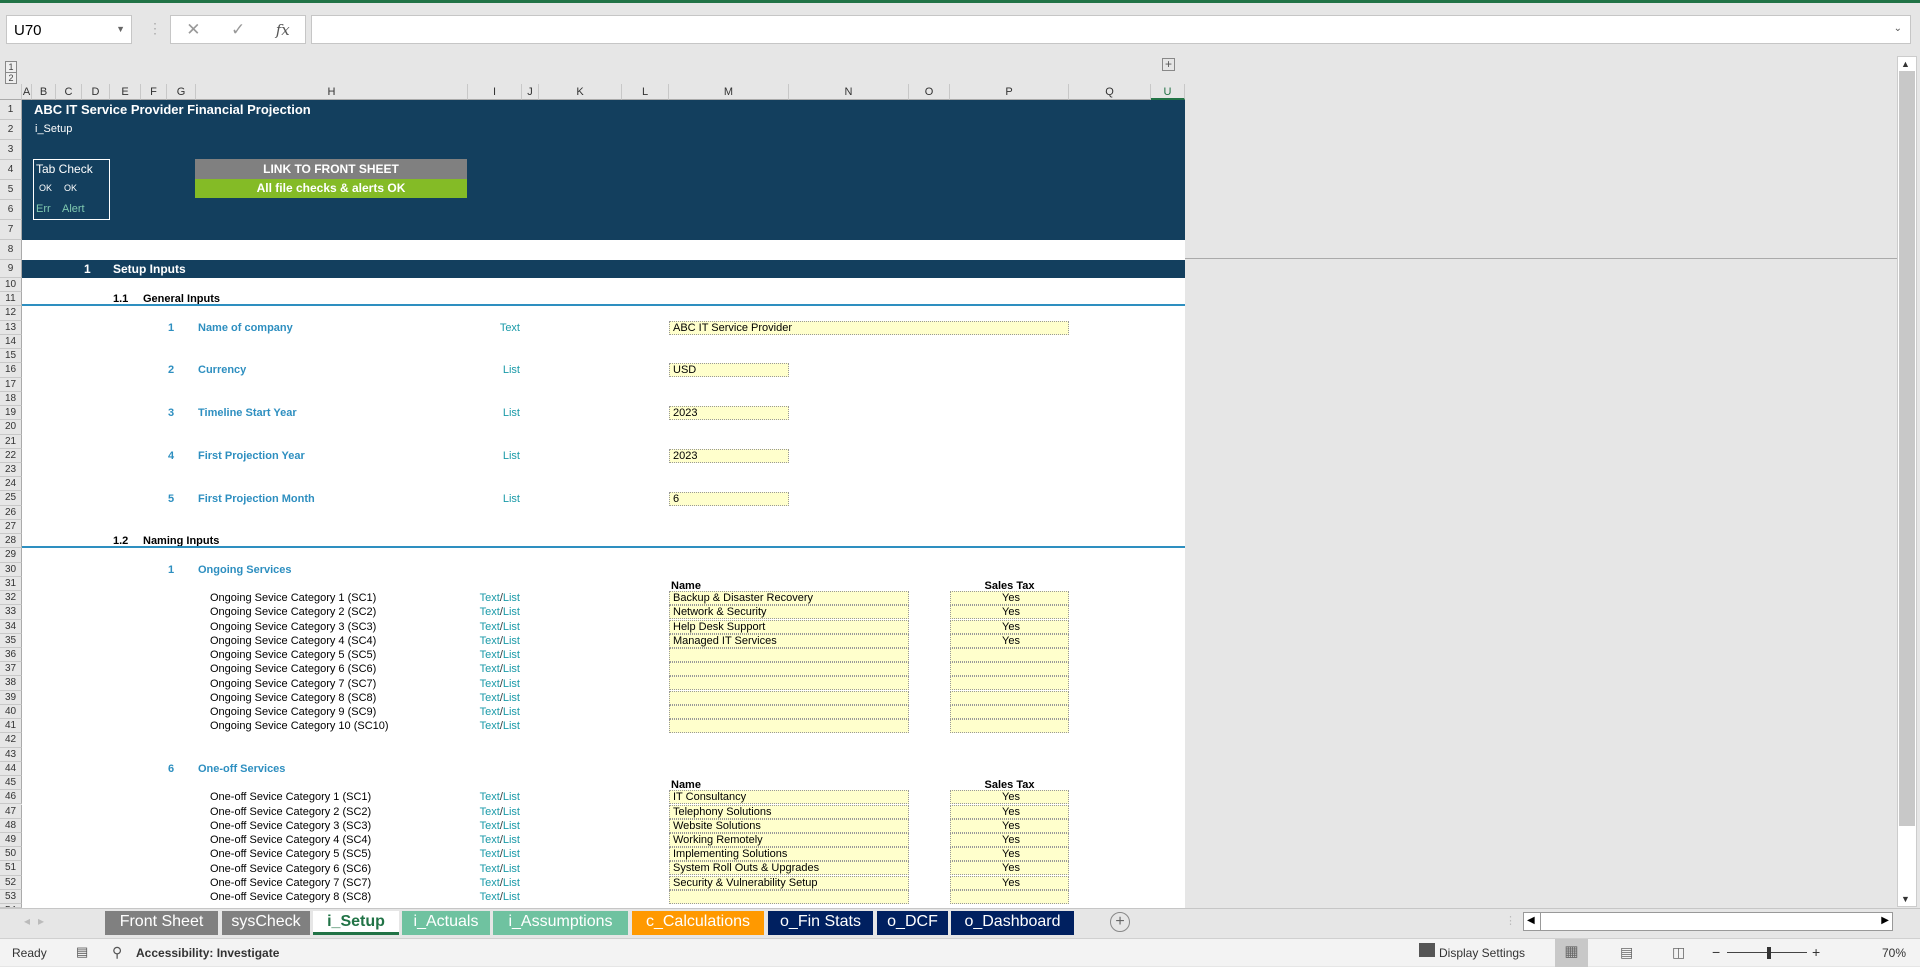 This screenshot has height=967, width=1920. I want to click on row-header: 53, so click(11, 897).